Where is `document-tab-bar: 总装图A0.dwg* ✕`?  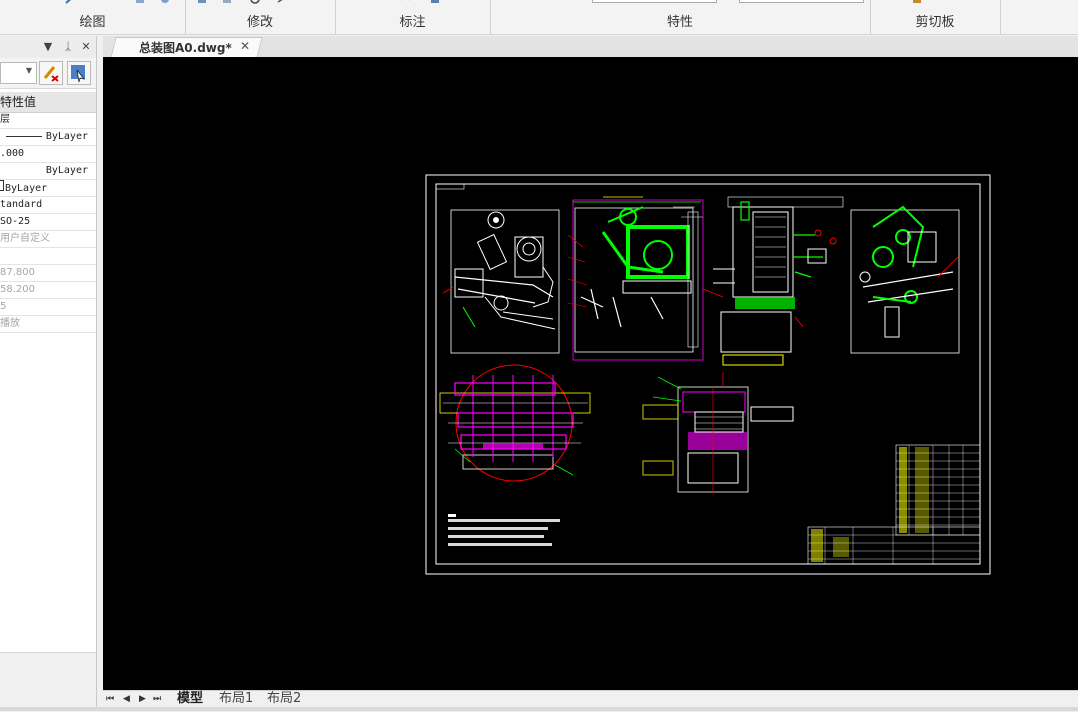
document-tab-bar: 总装图A0.dwg* ✕ is located at coordinates (590, 47).